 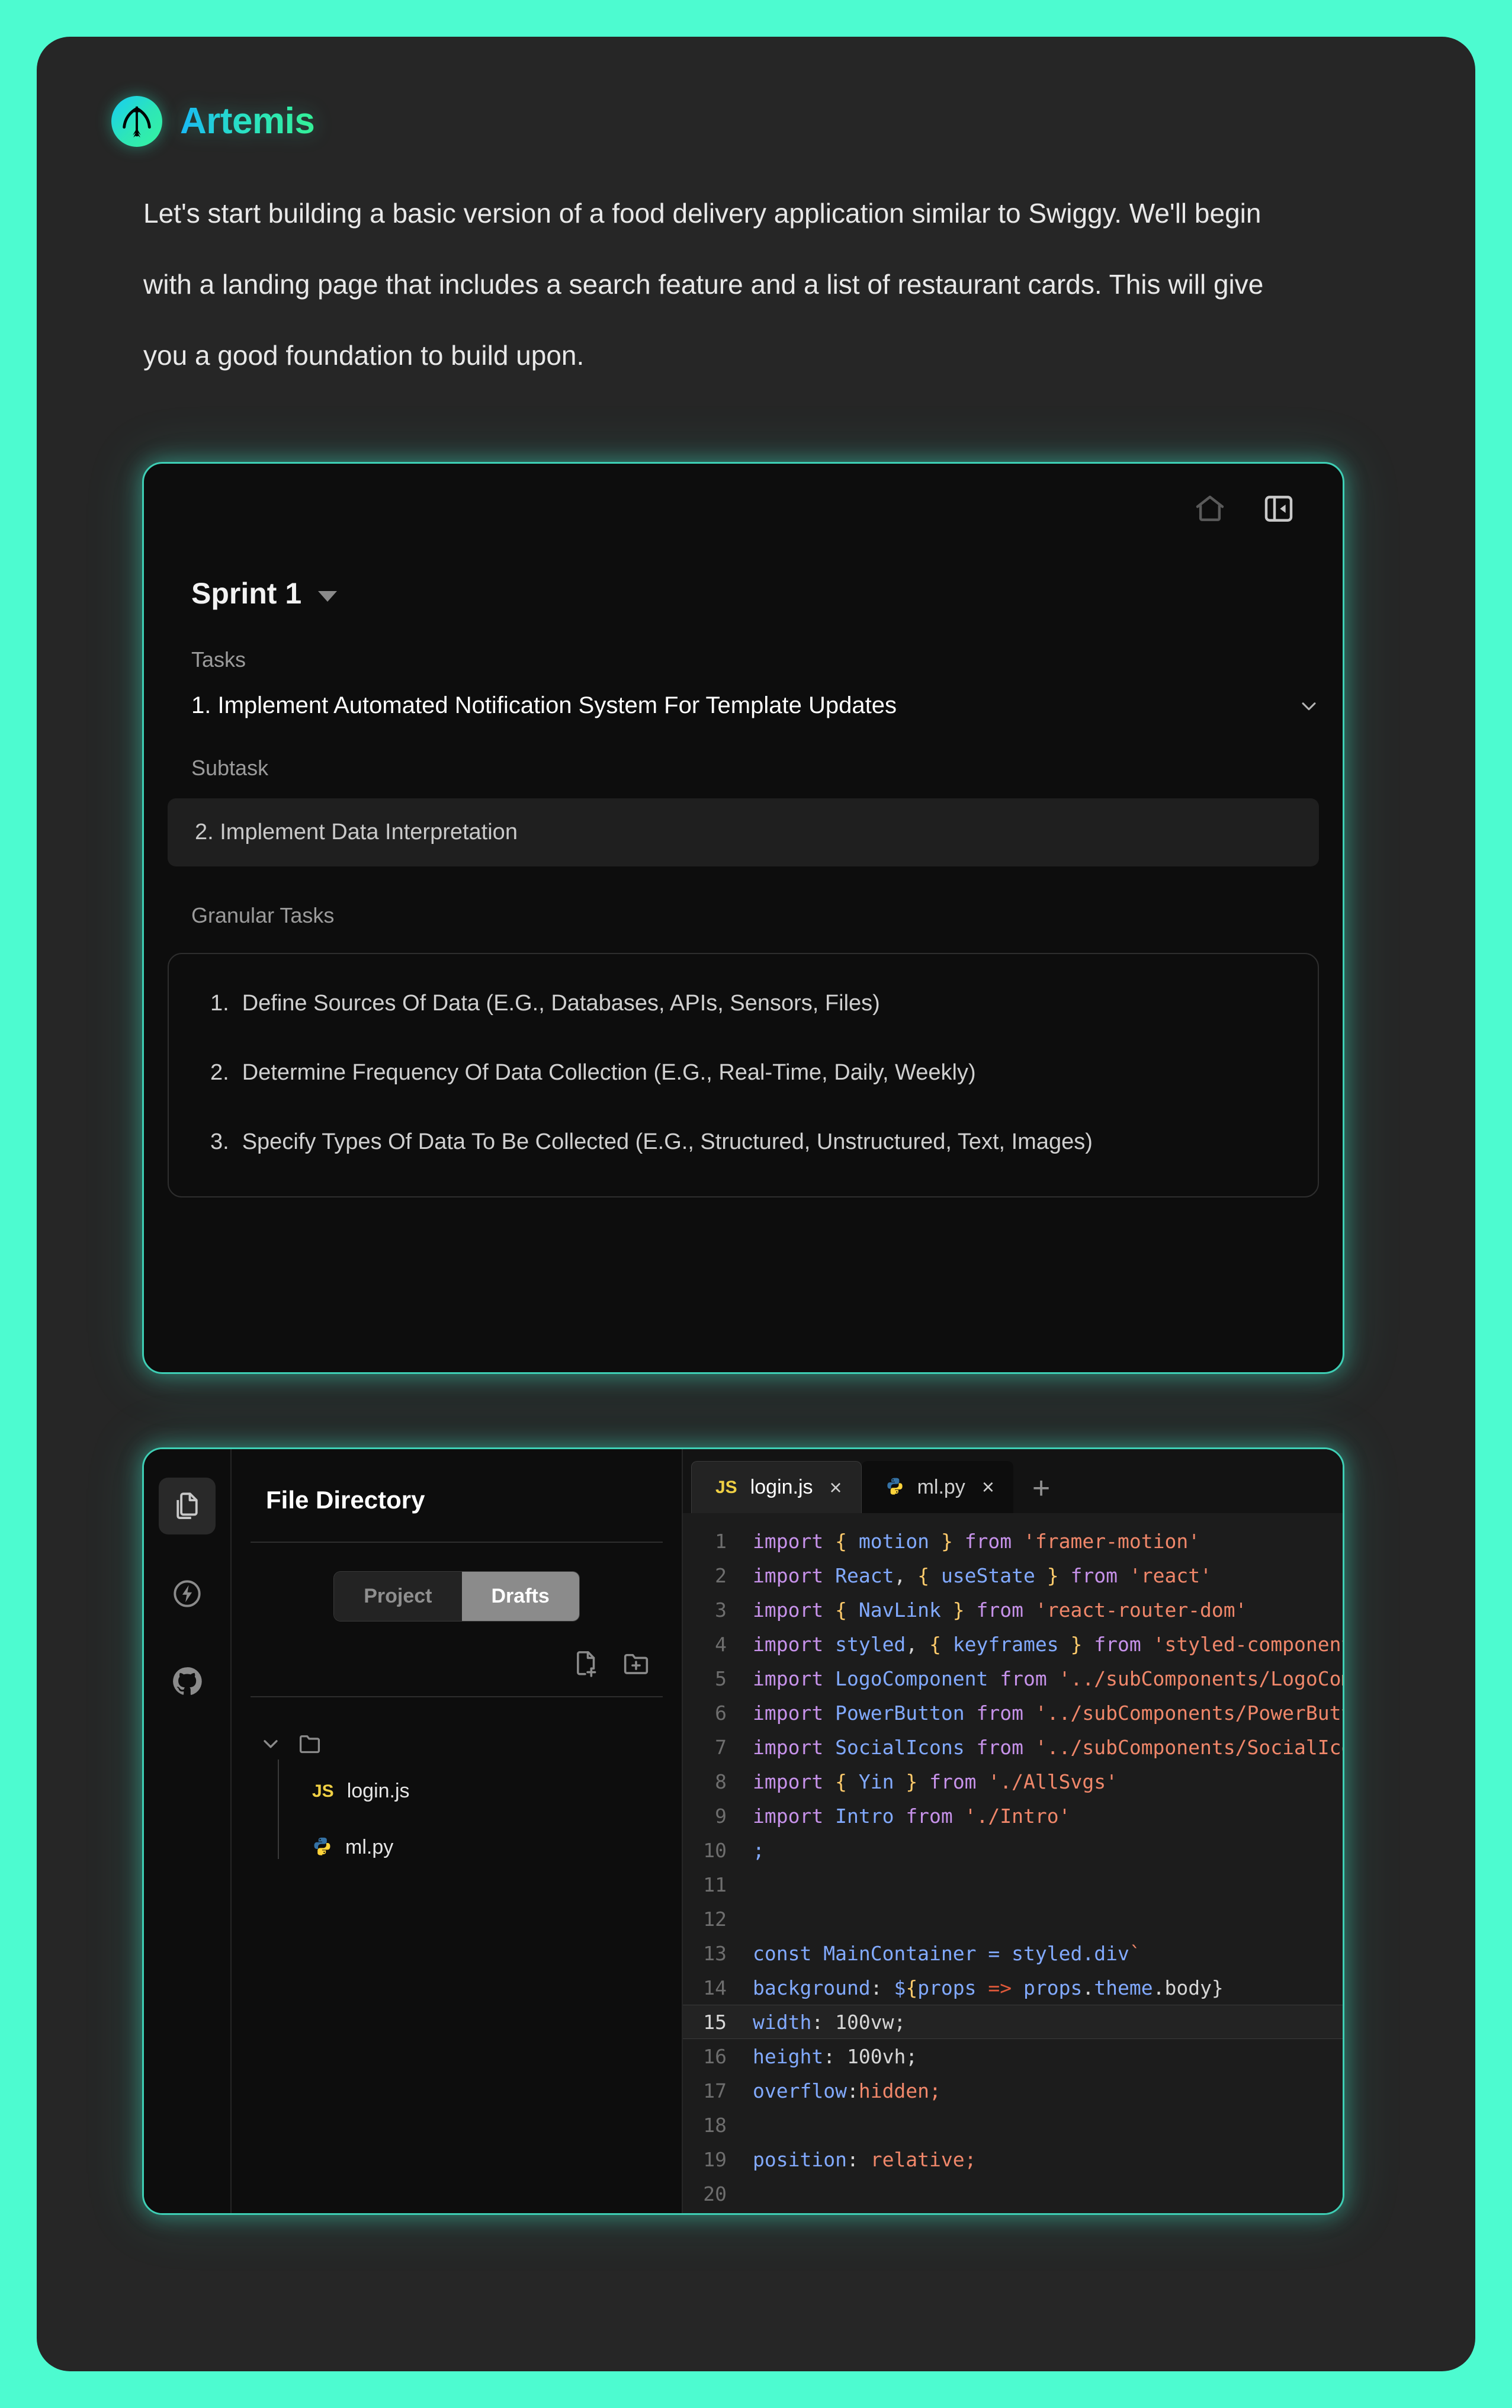 I want to click on code-line: 10;, so click(x=1013, y=1850).